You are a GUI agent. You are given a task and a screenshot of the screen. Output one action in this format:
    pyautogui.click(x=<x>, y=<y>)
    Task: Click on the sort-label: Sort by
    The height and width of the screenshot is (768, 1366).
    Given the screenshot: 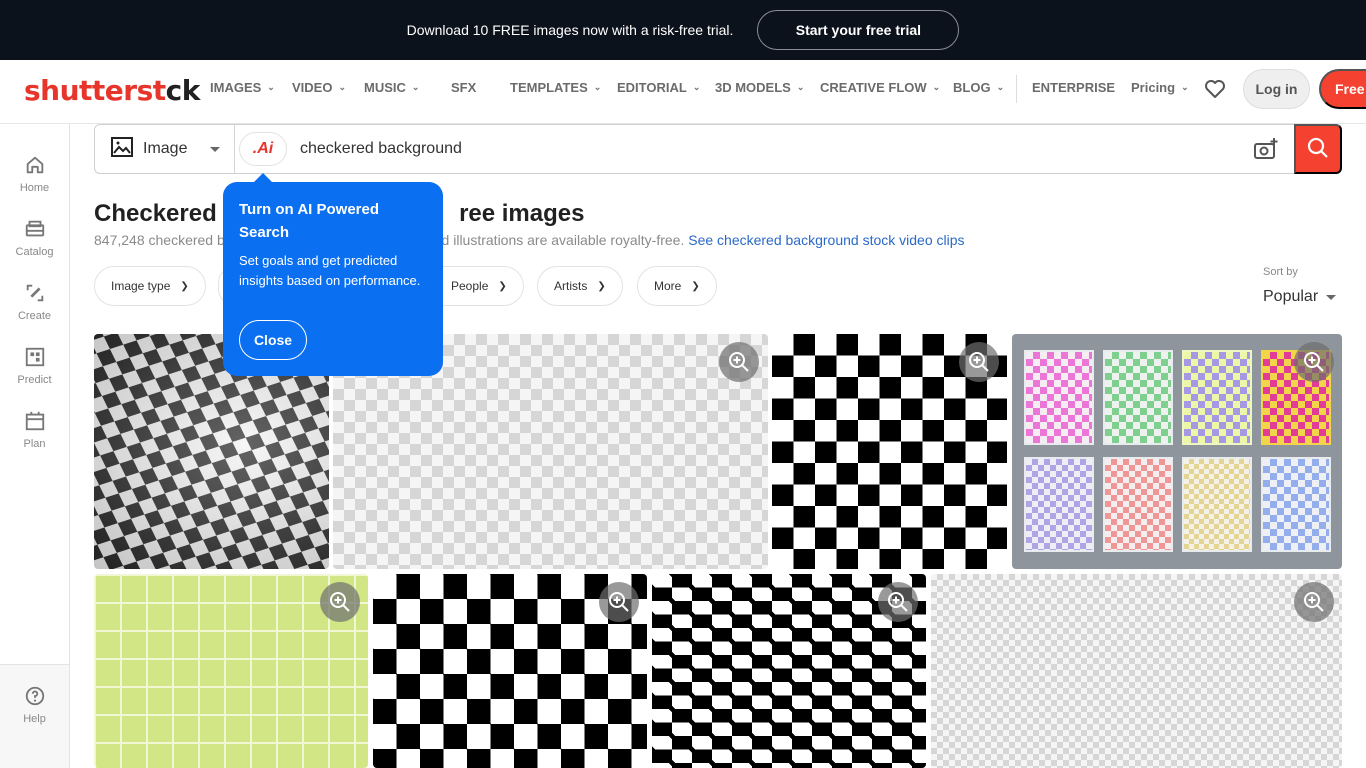 What is the action you would take?
    pyautogui.click(x=1280, y=272)
    